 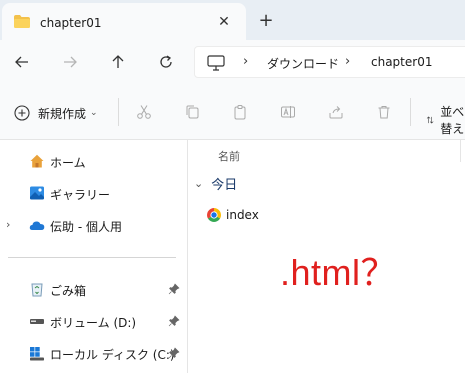 I want to click on file-name: index, so click(x=242, y=215).